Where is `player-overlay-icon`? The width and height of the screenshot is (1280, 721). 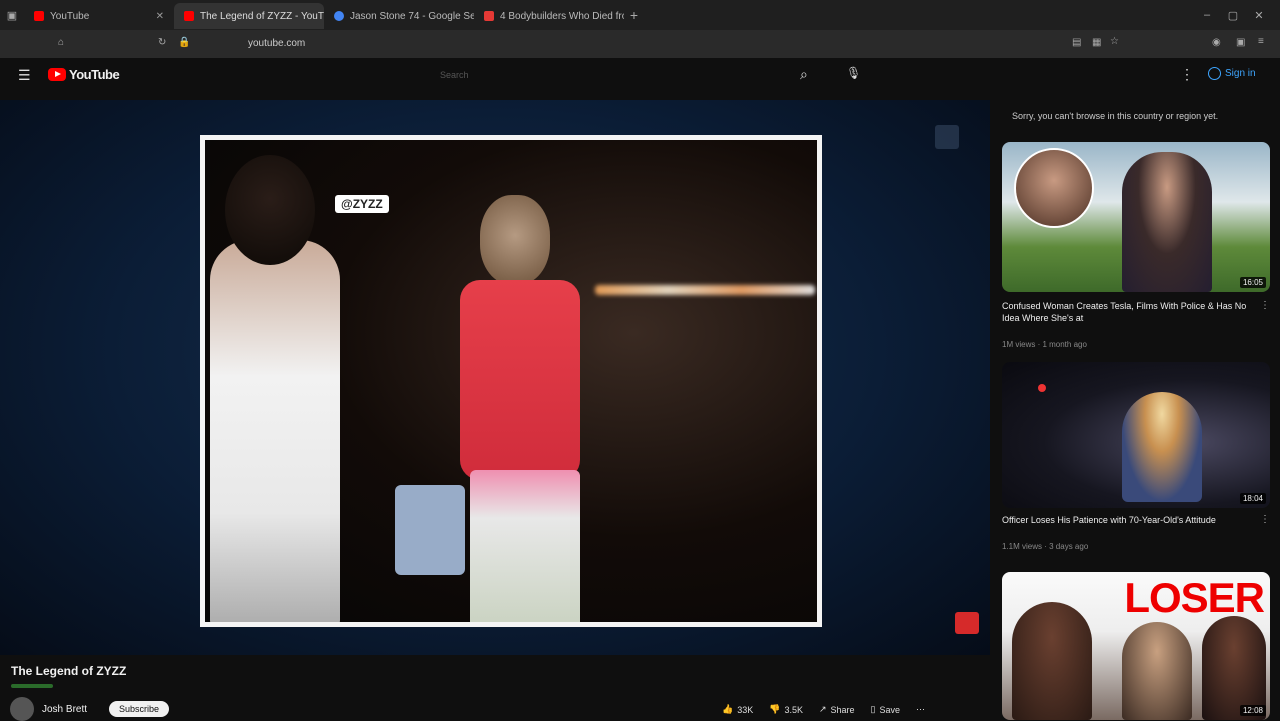
player-overlay-icon is located at coordinates (947, 137).